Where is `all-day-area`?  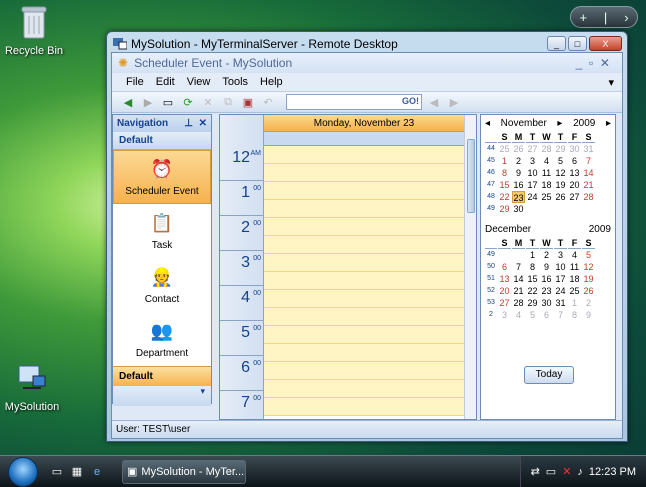 all-day-area is located at coordinates (364, 139).